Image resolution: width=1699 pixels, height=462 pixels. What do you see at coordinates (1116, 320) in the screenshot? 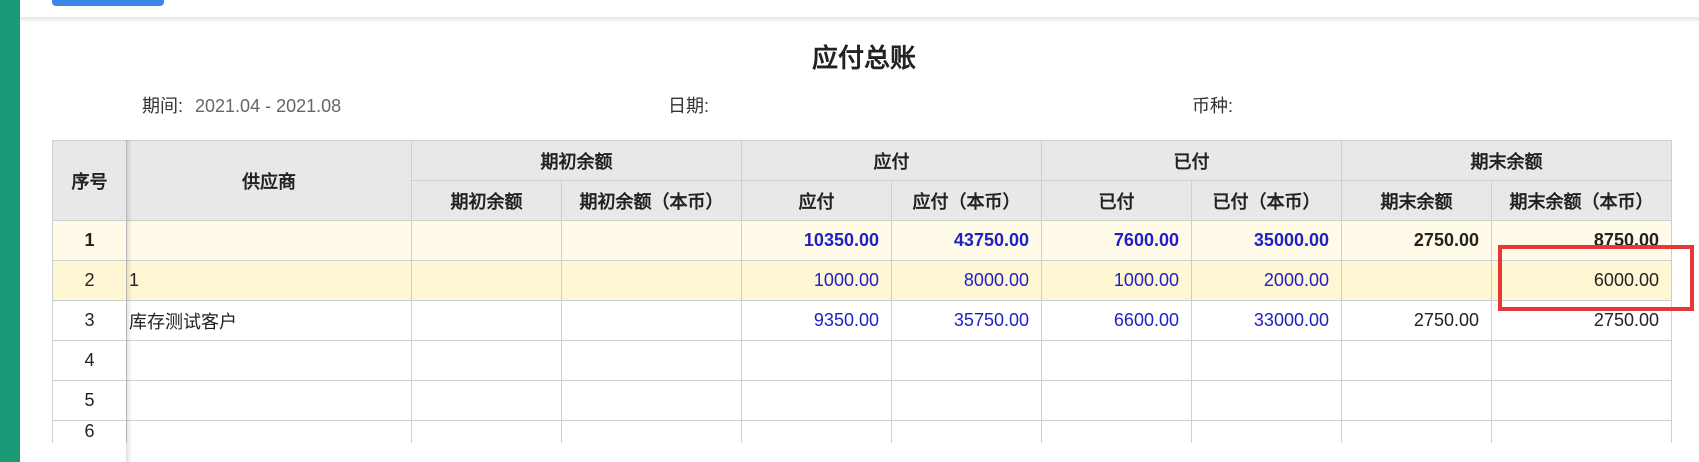
I see `cell-paid: 6600.00` at bounding box center [1116, 320].